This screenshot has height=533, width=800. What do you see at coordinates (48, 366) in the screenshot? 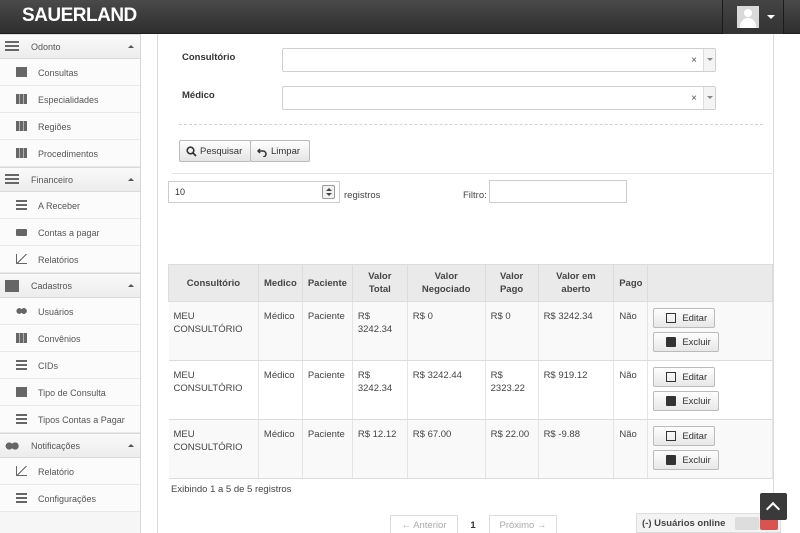
I see `sidebar-item-label: CIDs` at bounding box center [48, 366].